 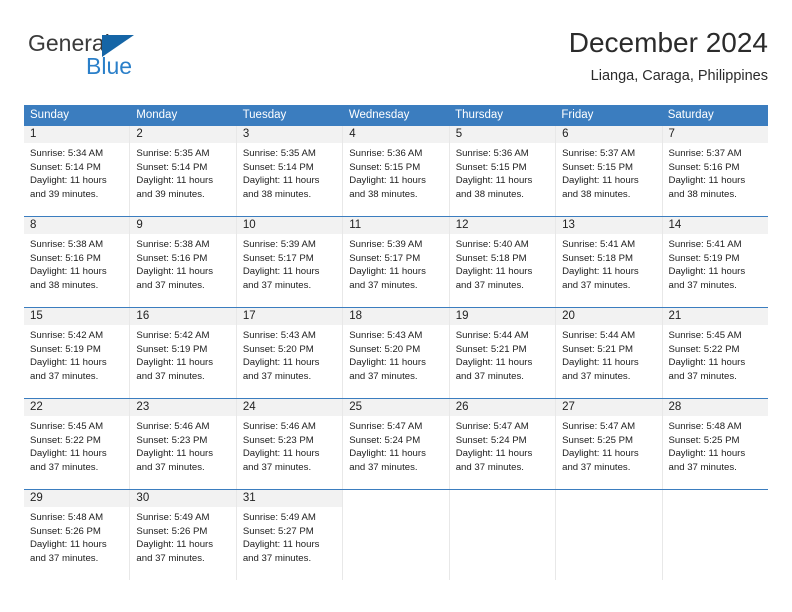 I want to click on sunrise-text: Sunrise: 5:43 AM, so click(x=279, y=335).